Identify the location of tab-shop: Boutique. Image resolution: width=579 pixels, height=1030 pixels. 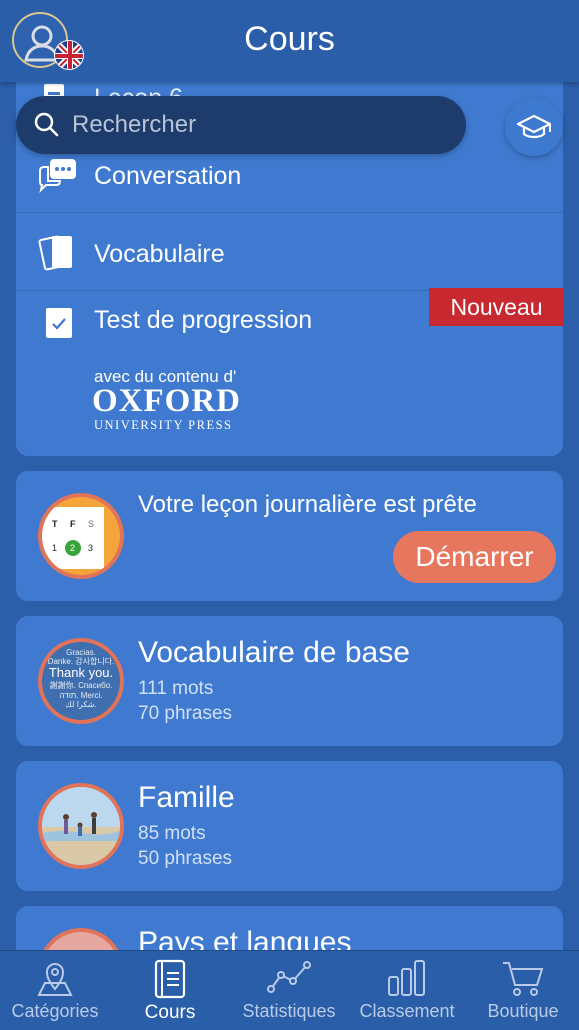
(523, 990).